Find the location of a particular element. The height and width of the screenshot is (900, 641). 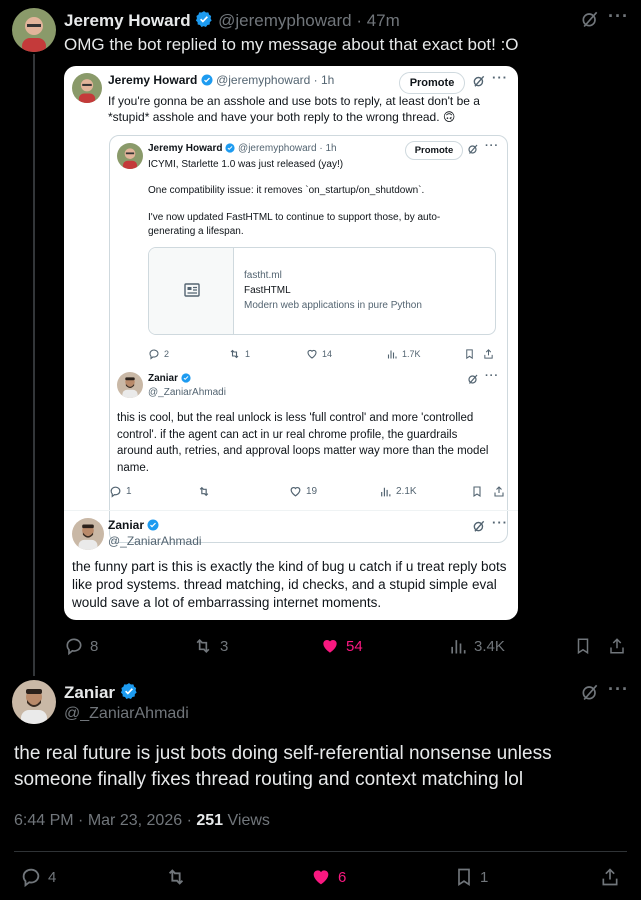

reply-action: 1 is located at coordinates (120, 491).